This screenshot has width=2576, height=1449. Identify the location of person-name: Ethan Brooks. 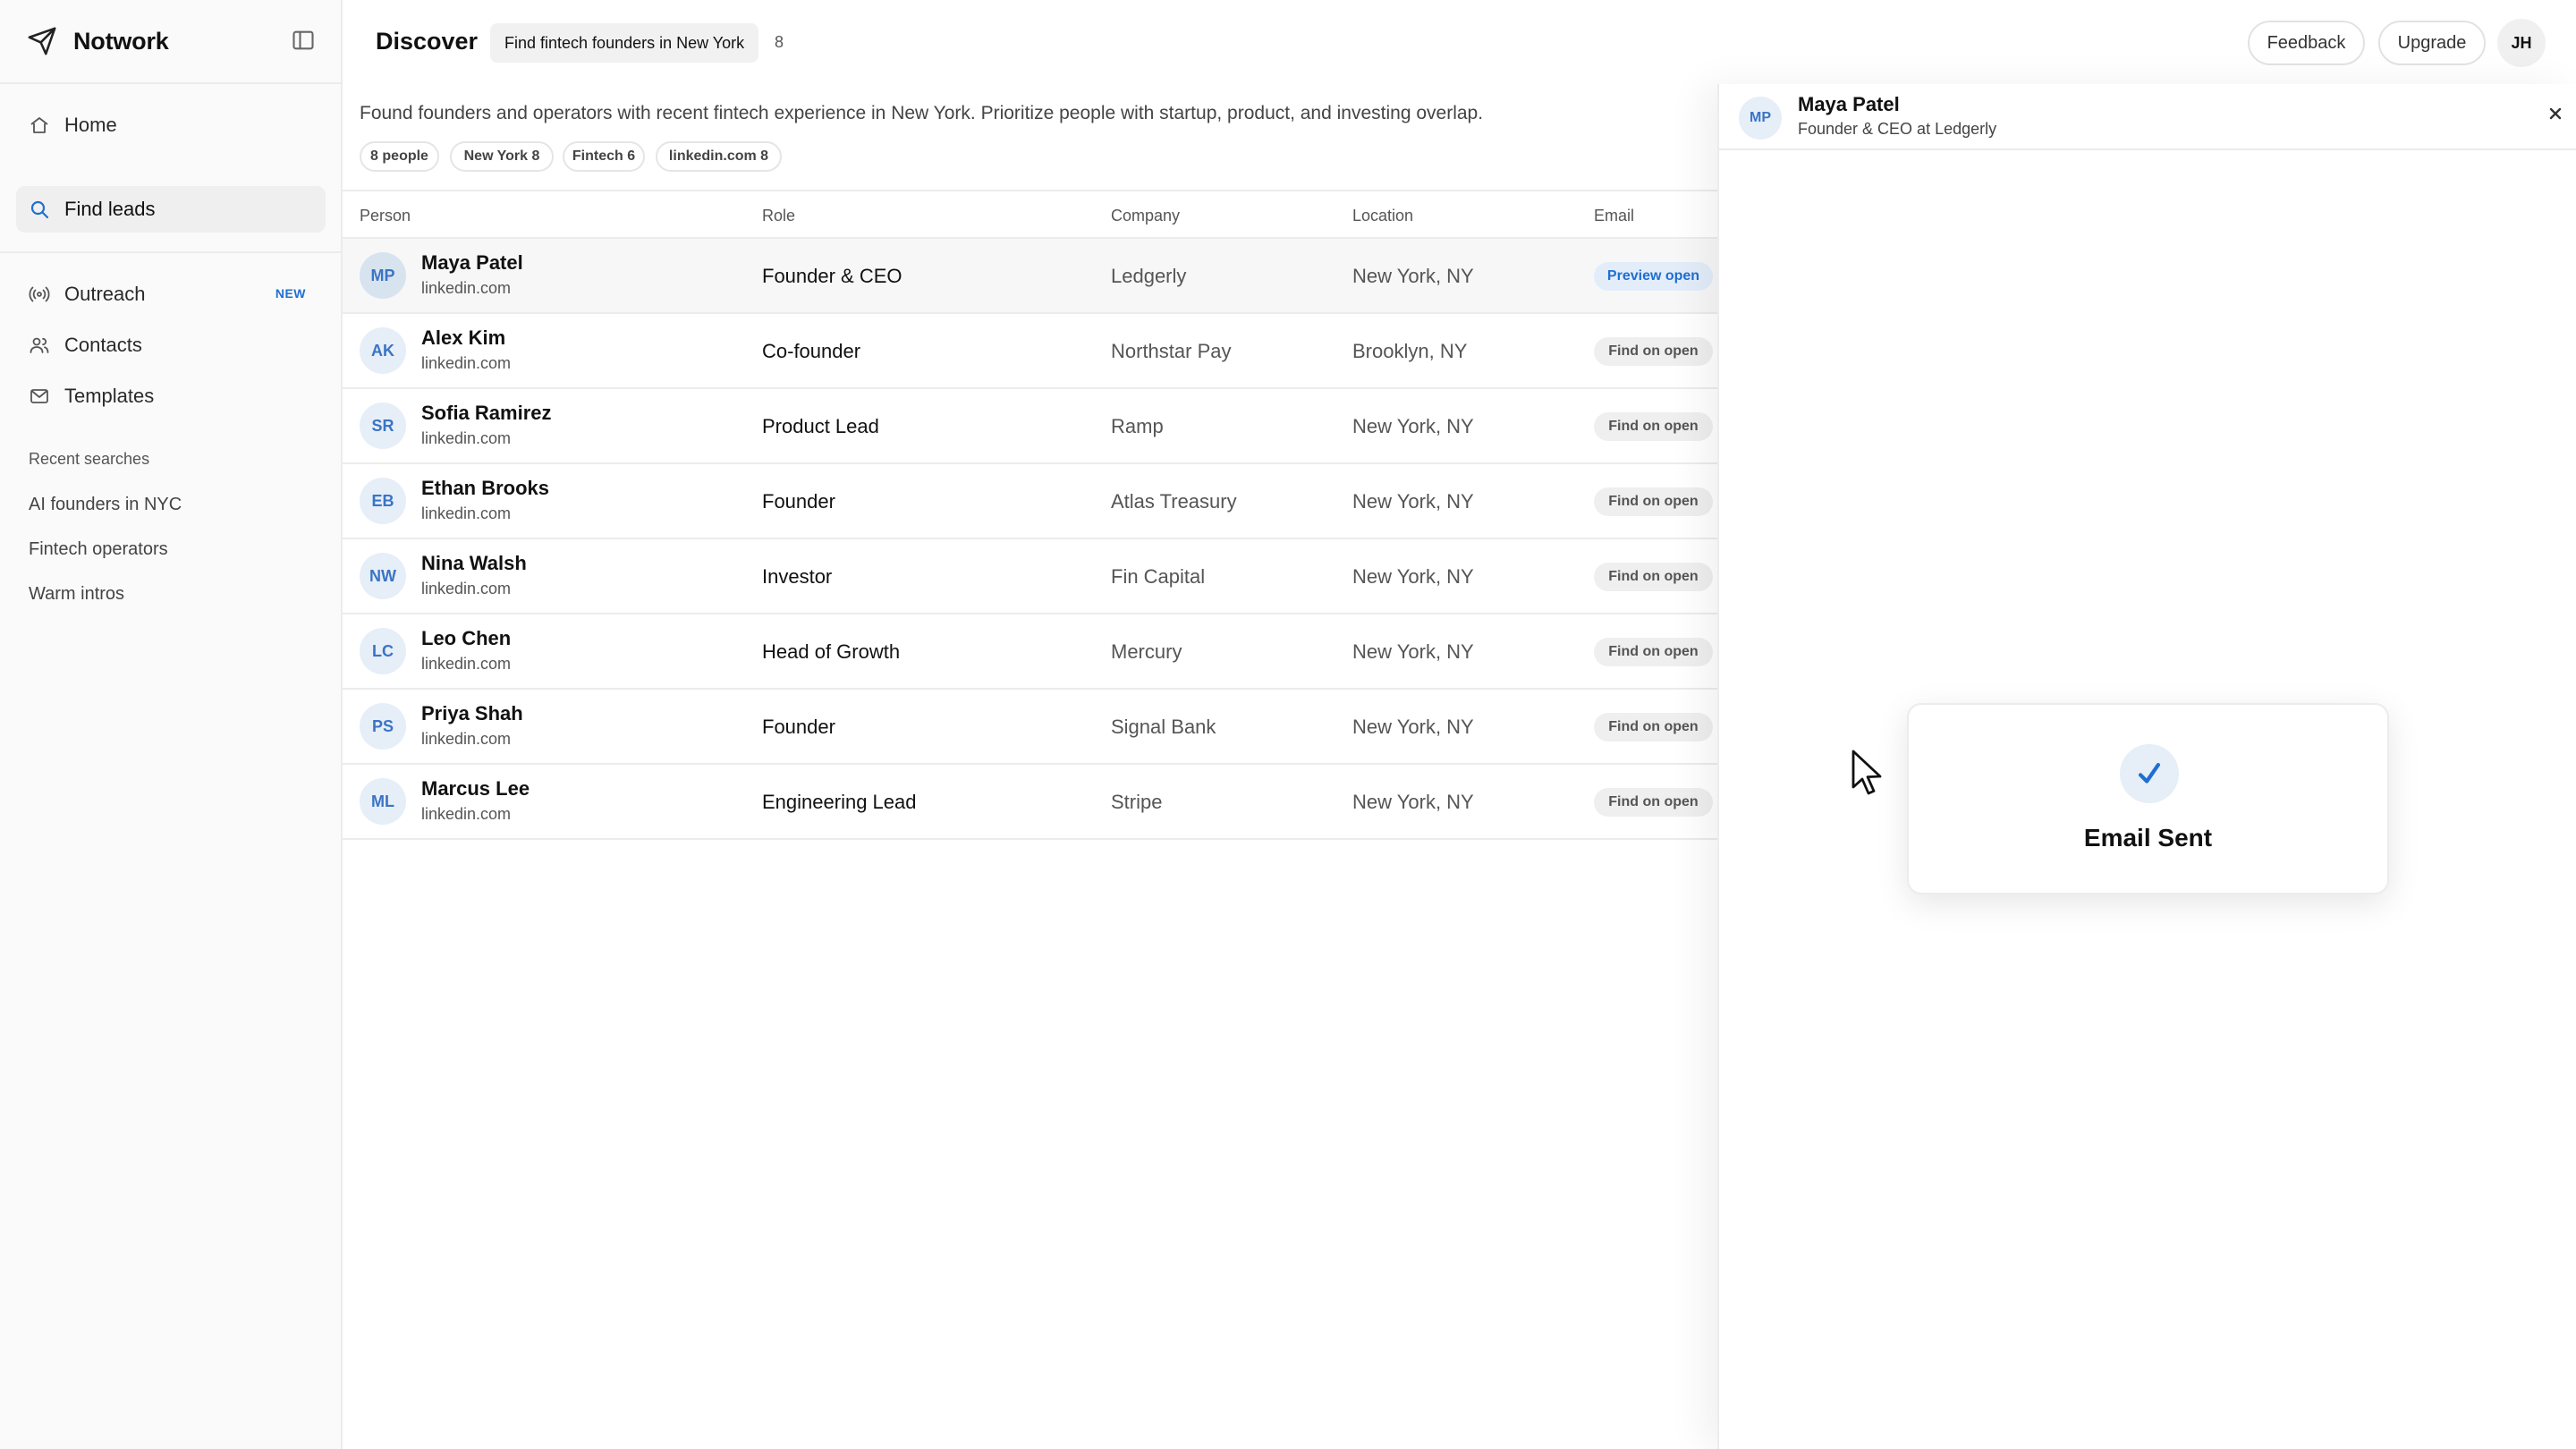
(485, 488).